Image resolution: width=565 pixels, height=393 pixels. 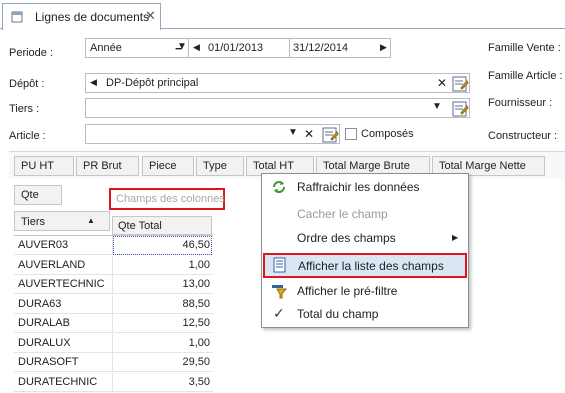 What do you see at coordinates (38, 195) in the screenshot?
I see `field-qte: Qte` at bounding box center [38, 195].